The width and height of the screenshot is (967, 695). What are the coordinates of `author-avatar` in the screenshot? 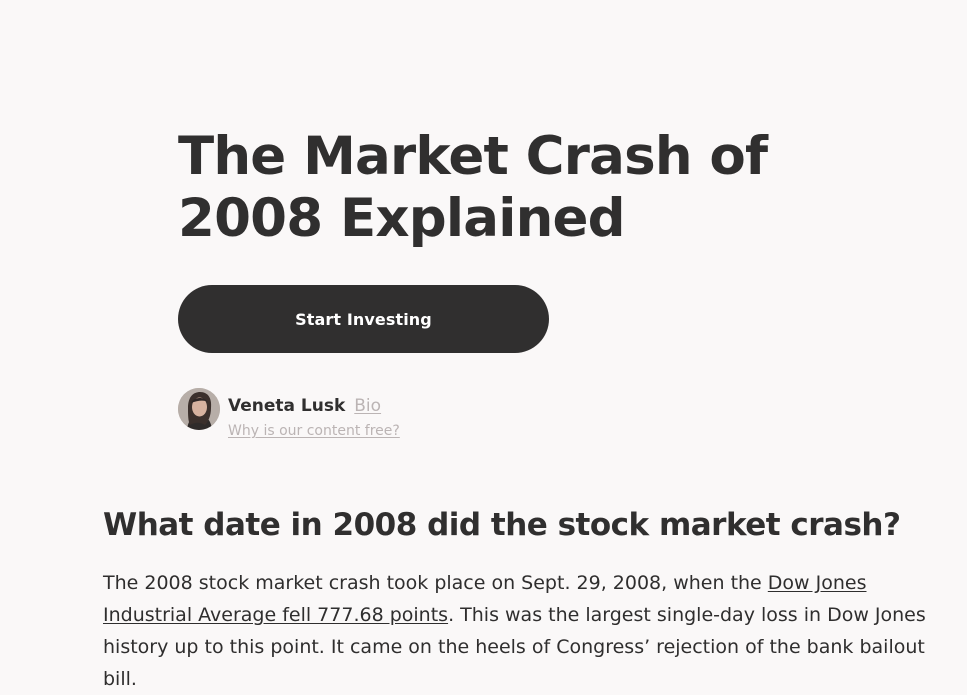 It's located at (199, 409).